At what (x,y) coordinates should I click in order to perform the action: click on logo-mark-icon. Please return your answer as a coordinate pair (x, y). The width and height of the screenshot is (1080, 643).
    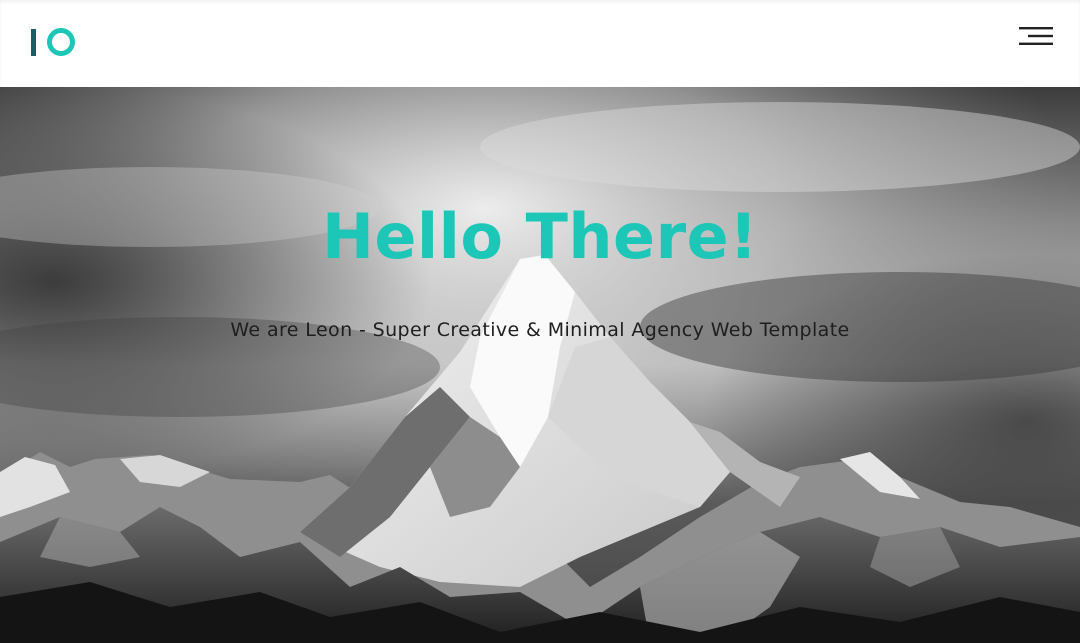
    Looking at the image, I should click on (53, 42).